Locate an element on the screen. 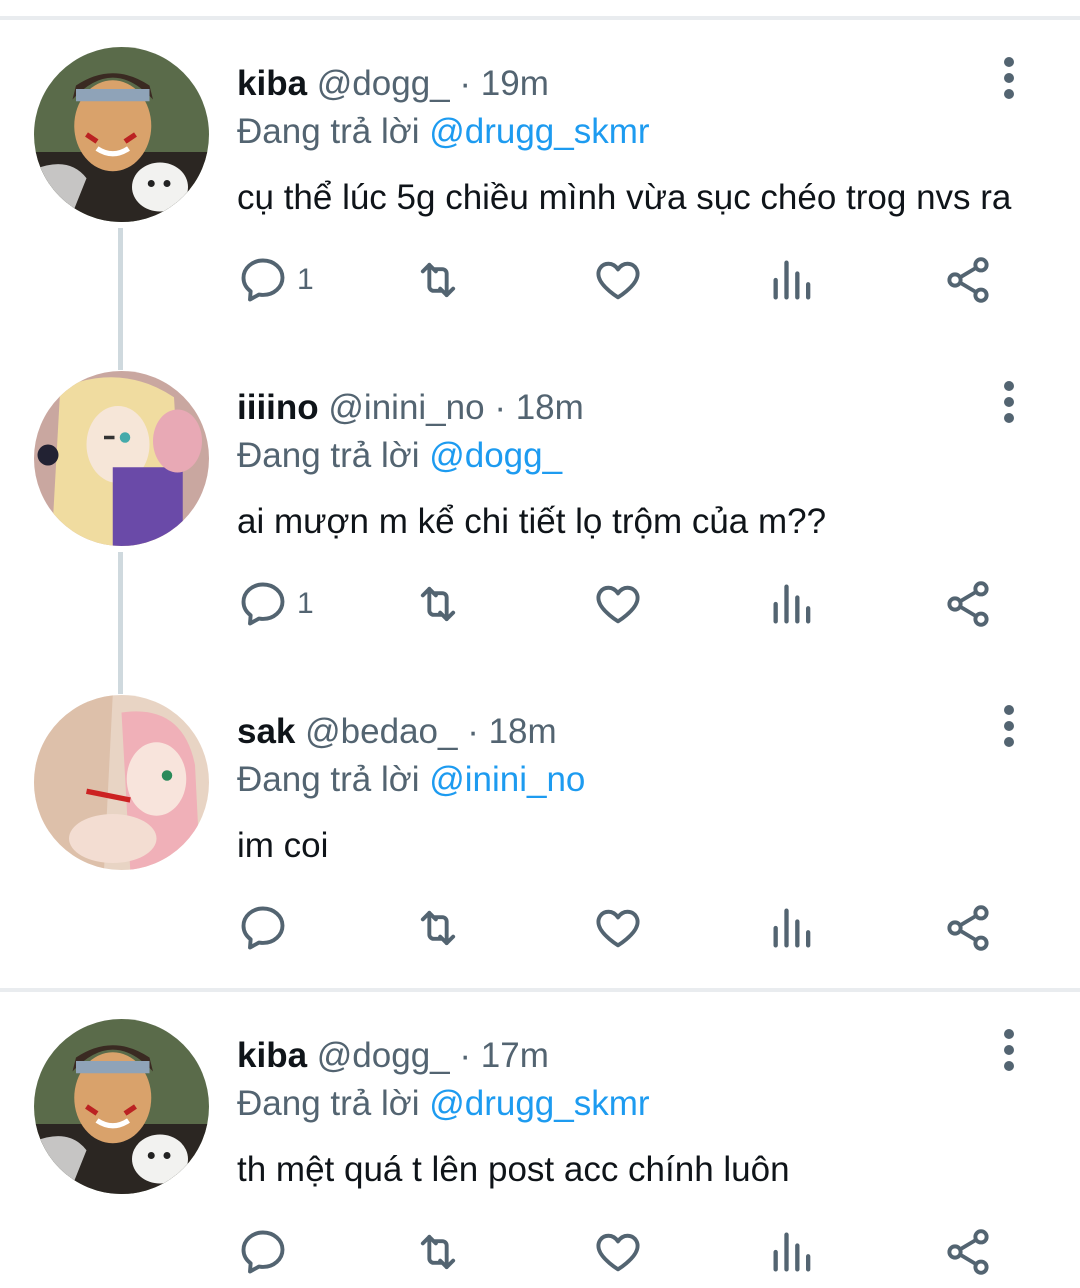  display-name: iiiino is located at coordinates (278, 407).